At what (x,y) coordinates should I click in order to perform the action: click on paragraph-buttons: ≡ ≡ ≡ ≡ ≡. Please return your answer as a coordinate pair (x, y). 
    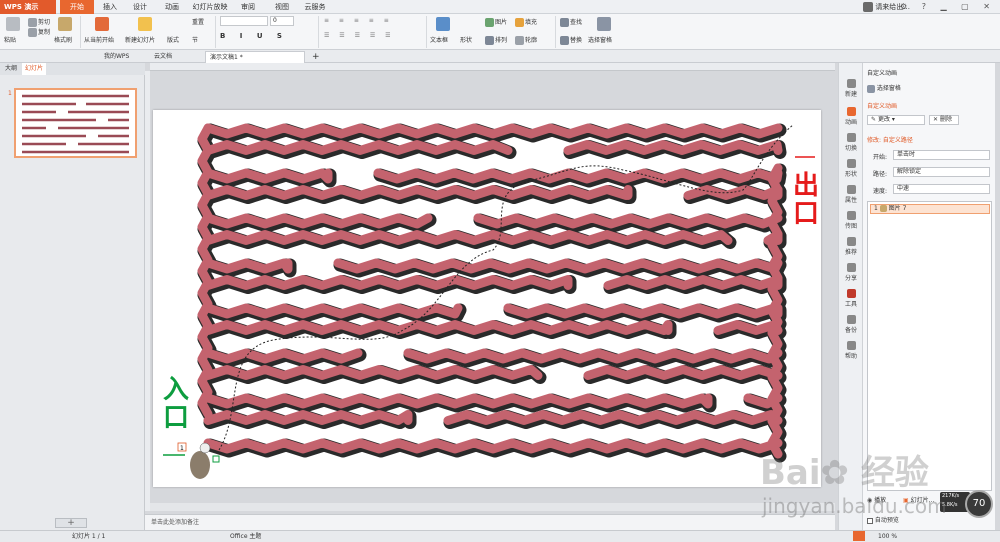
    Looking at the image, I should click on (358, 20).